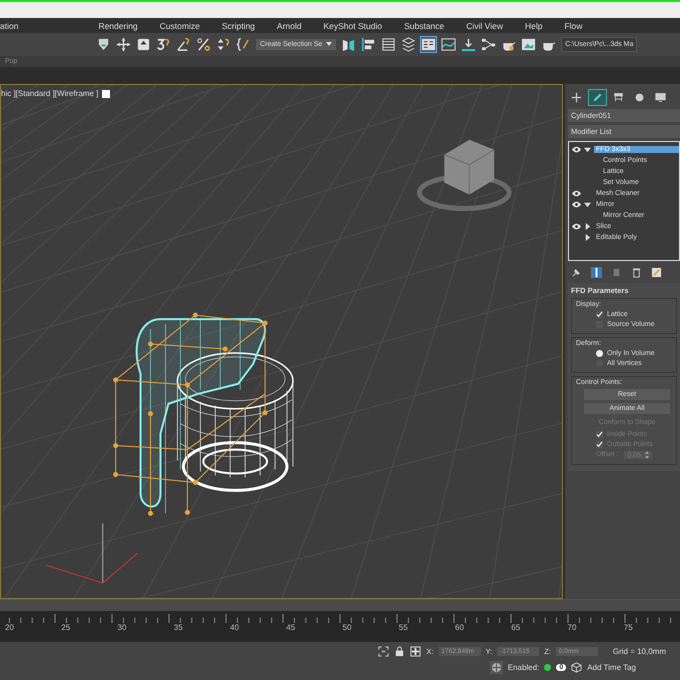 This screenshot has width=680, height=680. What do you see at coordinates (416, 651) in the screenshot?
I see `transform-mode-icon` at bounding box center [416, 651].